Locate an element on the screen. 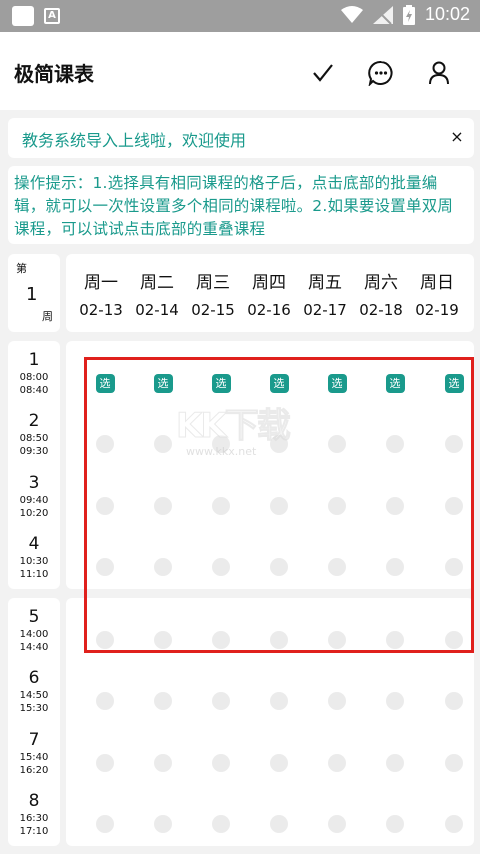 The image size is (480, 854). notice-text: 教务系统导入上线啦，欢迎使用 is located at coordinates (134, 140).